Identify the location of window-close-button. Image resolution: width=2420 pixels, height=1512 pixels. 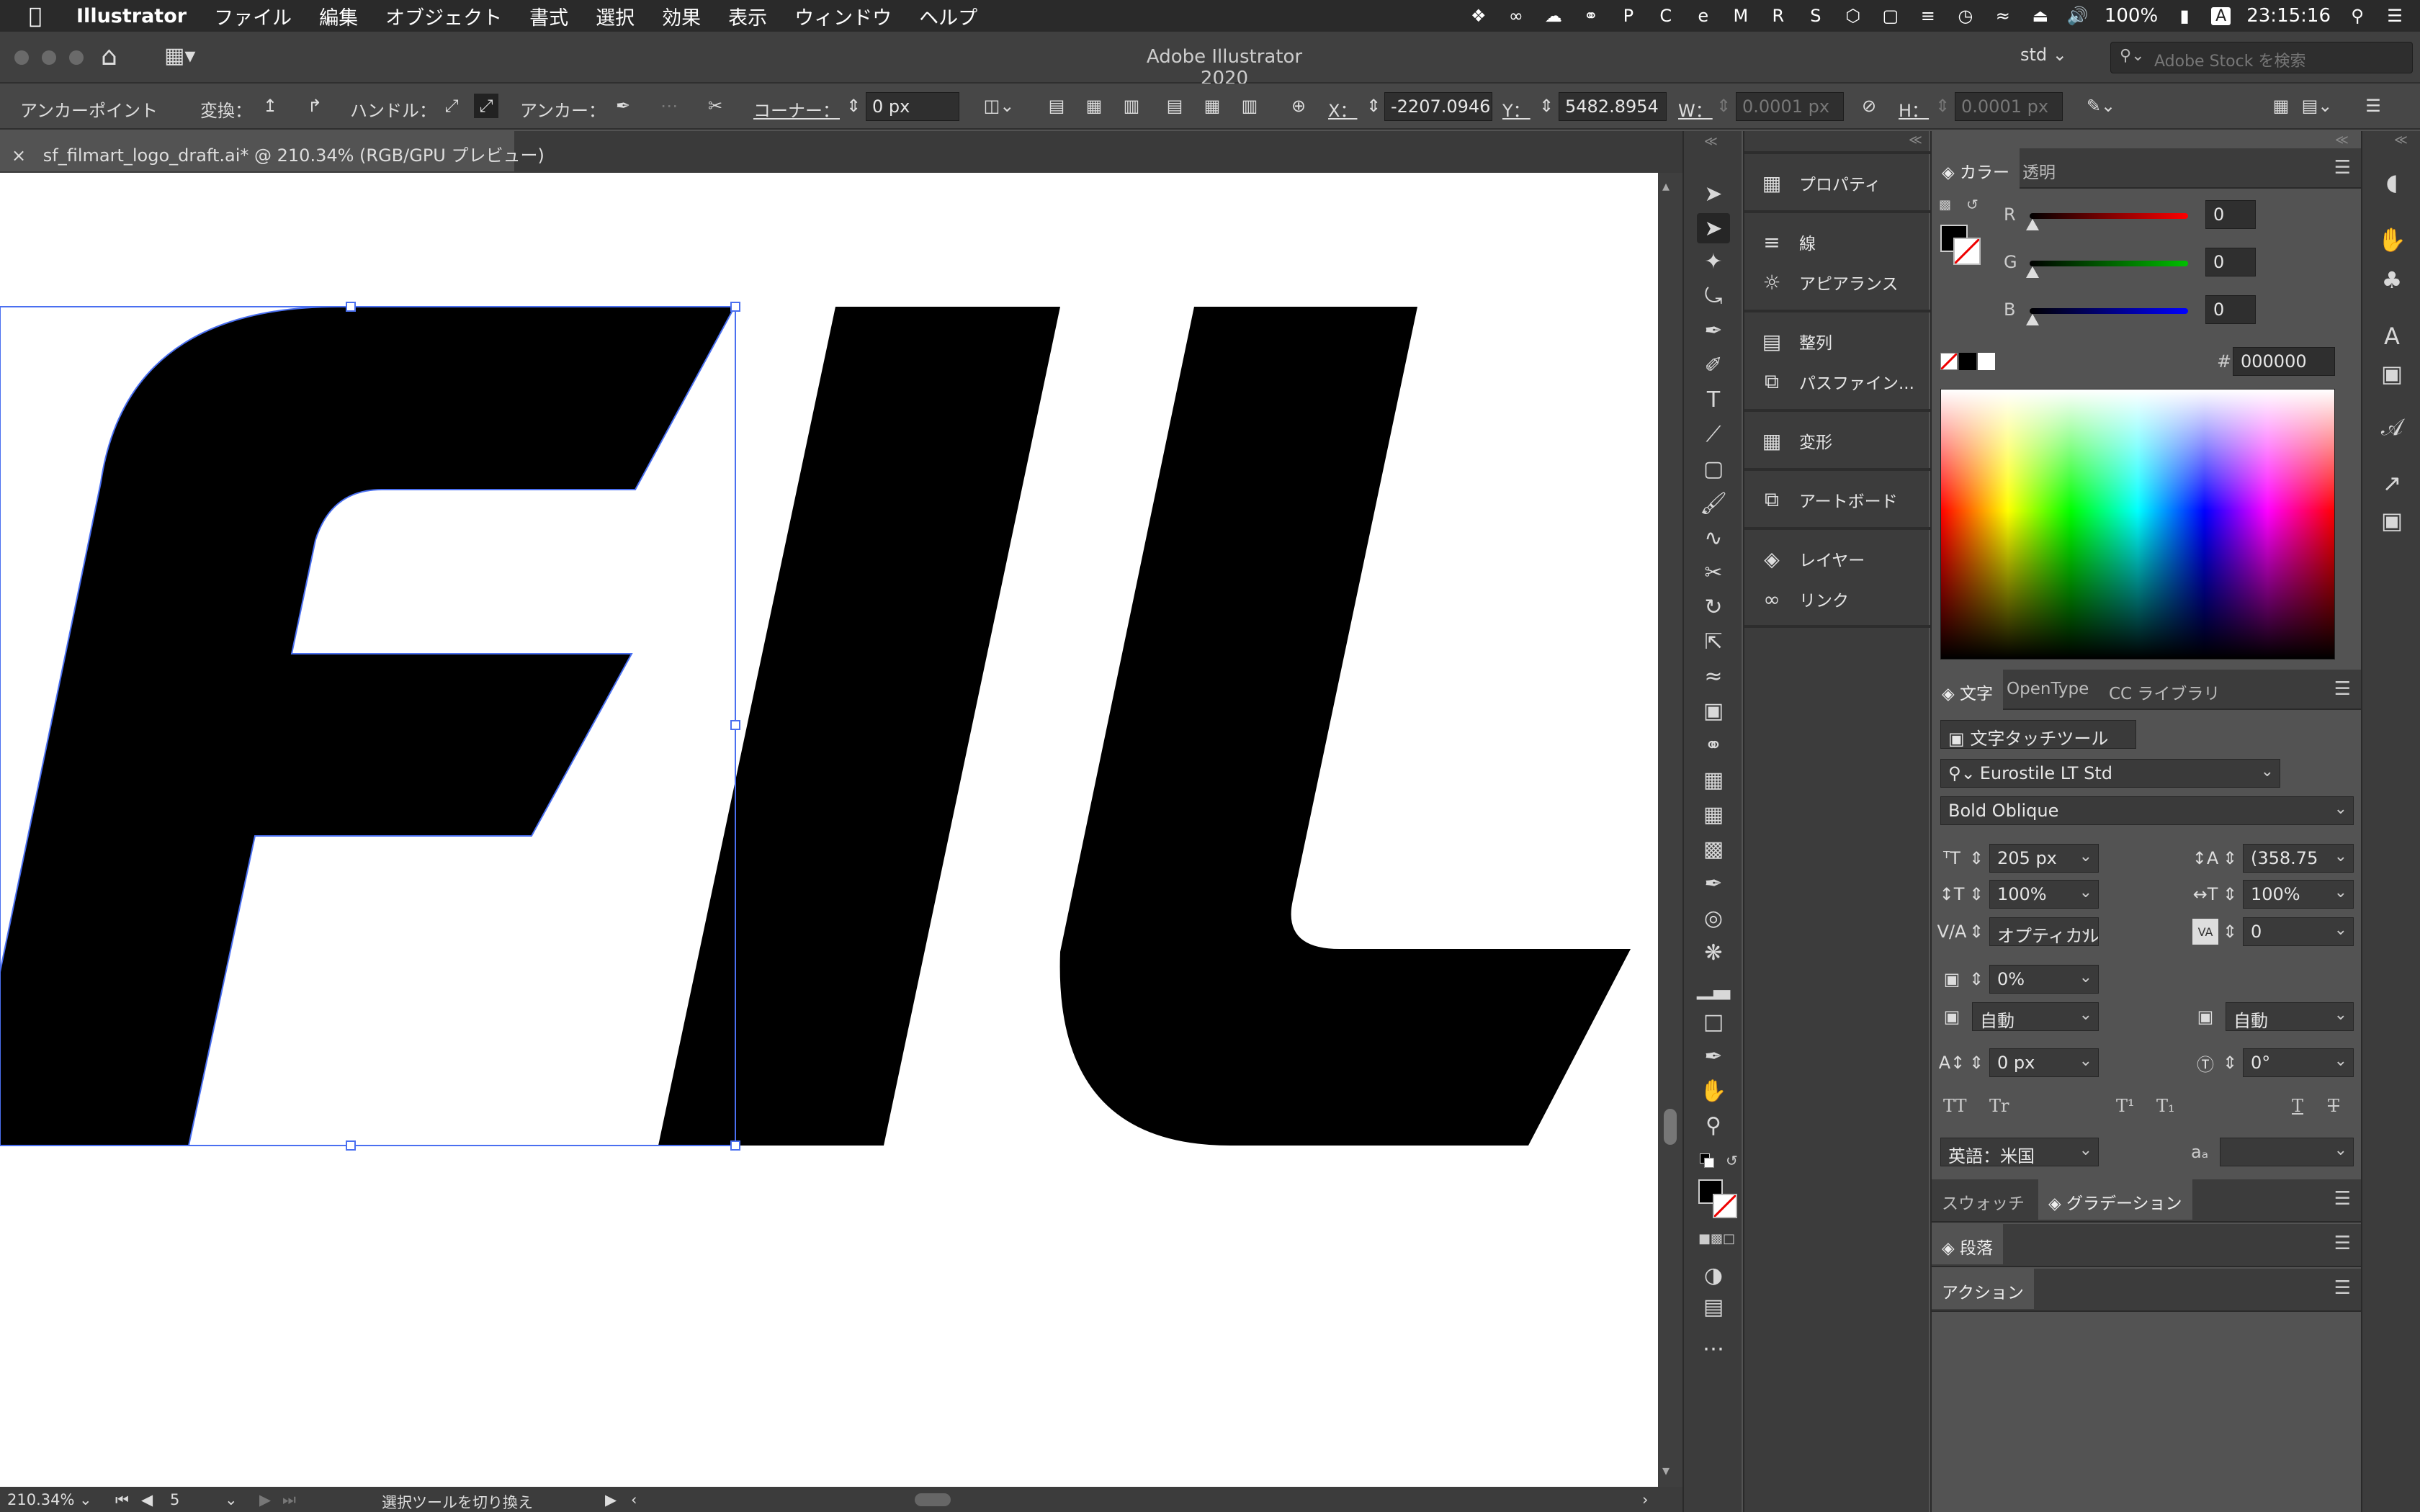
(21, 57).